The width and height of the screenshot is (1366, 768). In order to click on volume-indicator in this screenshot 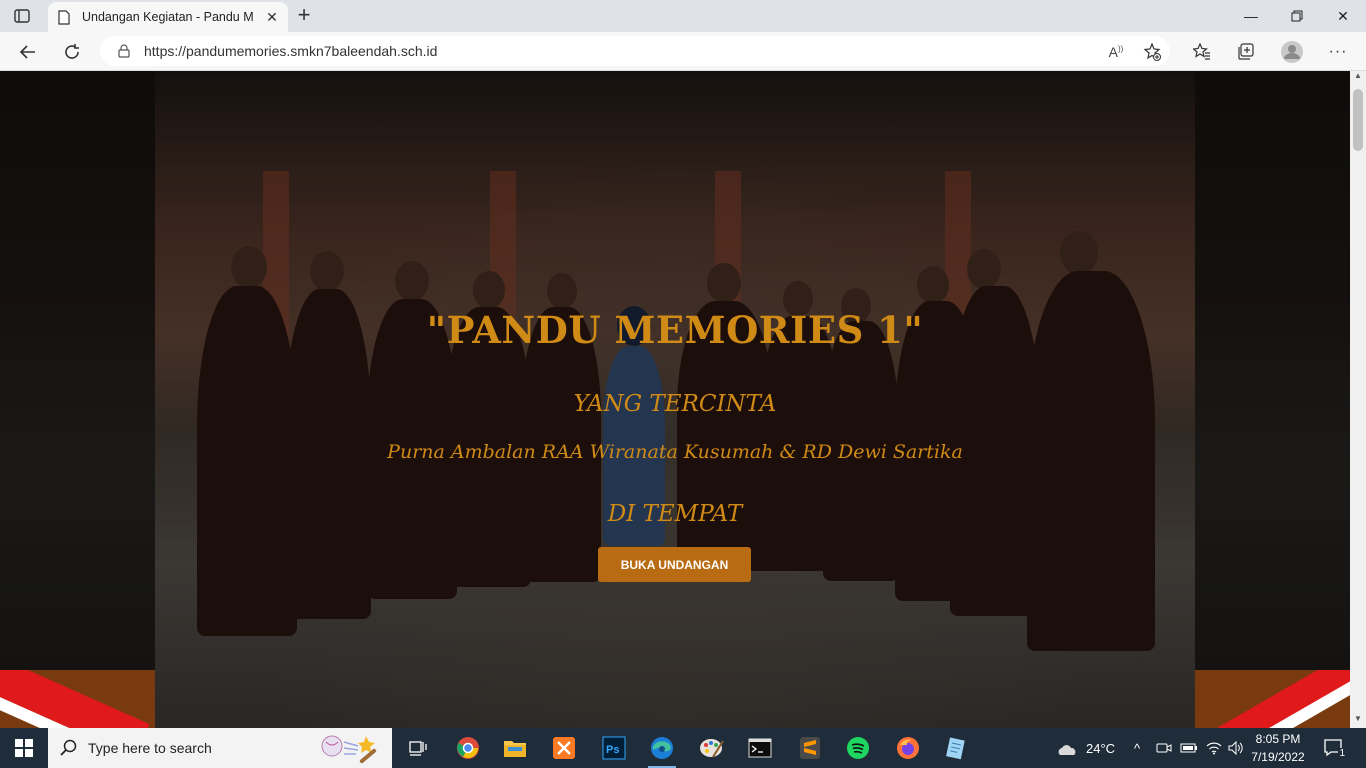, I will do `click(1236, 748)`.